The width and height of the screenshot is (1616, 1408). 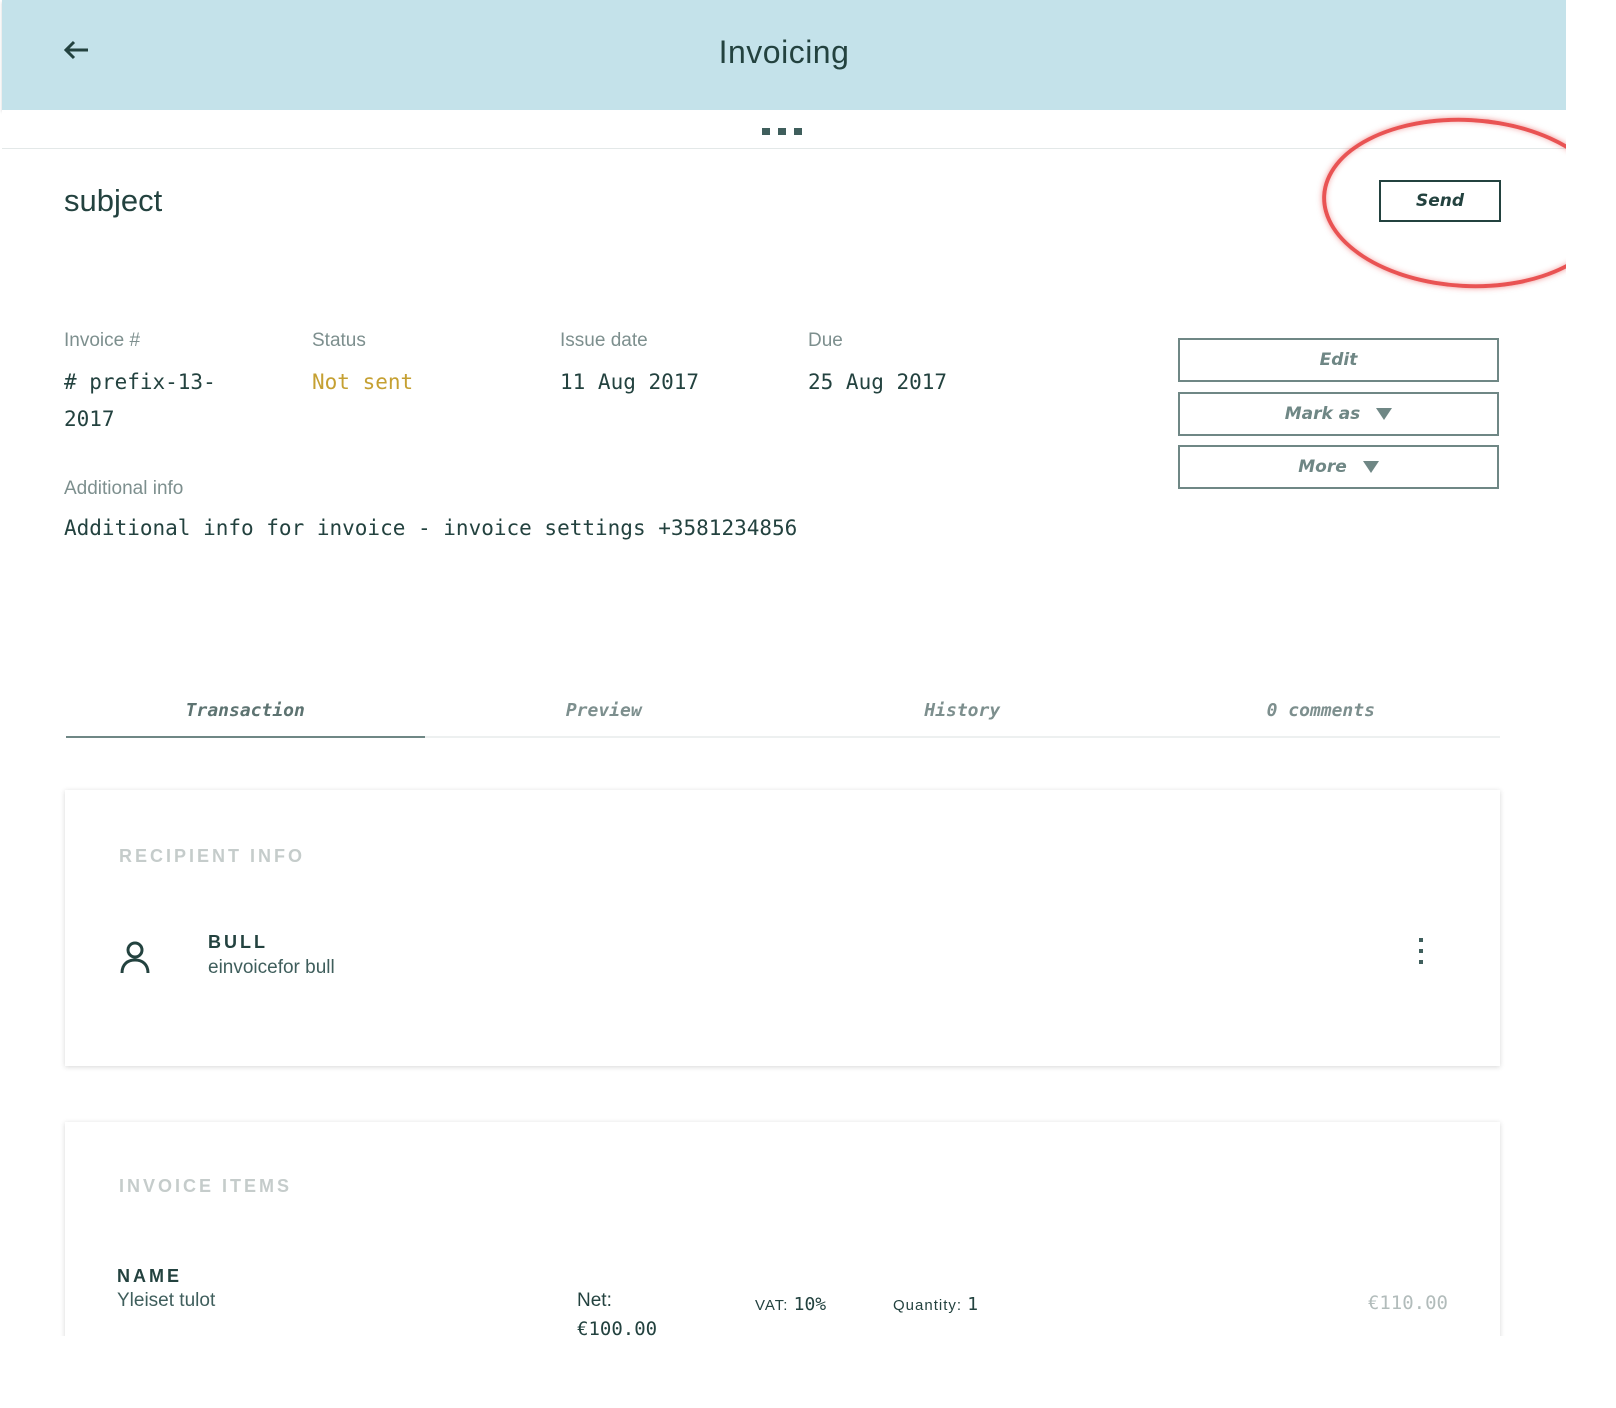 What do you see at coordinates (790, 1304) in the screenshot?
I see `item-vat: VAT: 10%` at bounding box center [790, 1304].